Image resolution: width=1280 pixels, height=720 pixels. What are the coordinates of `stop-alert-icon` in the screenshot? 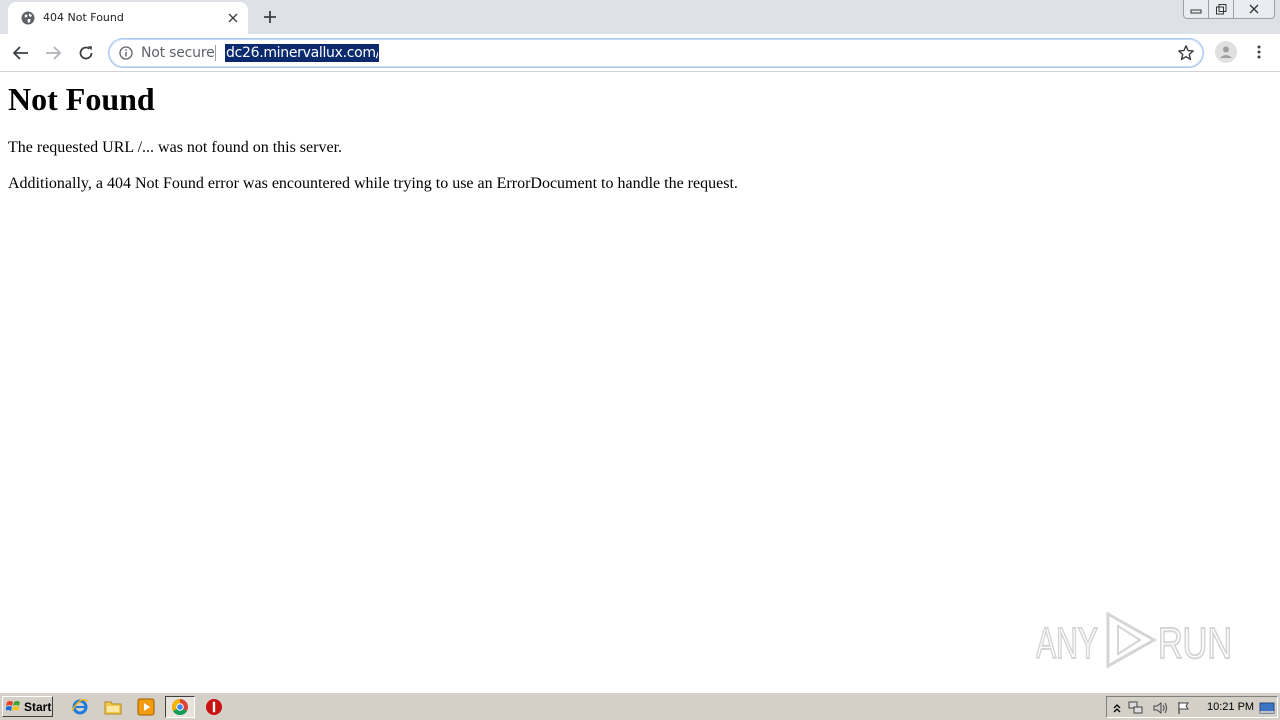 It's located at (214, 707).